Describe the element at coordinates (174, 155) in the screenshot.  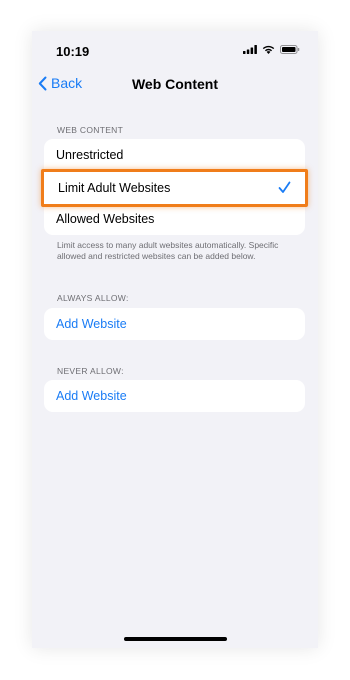
I see `option-unrestricted: Unrestricted` at that location.